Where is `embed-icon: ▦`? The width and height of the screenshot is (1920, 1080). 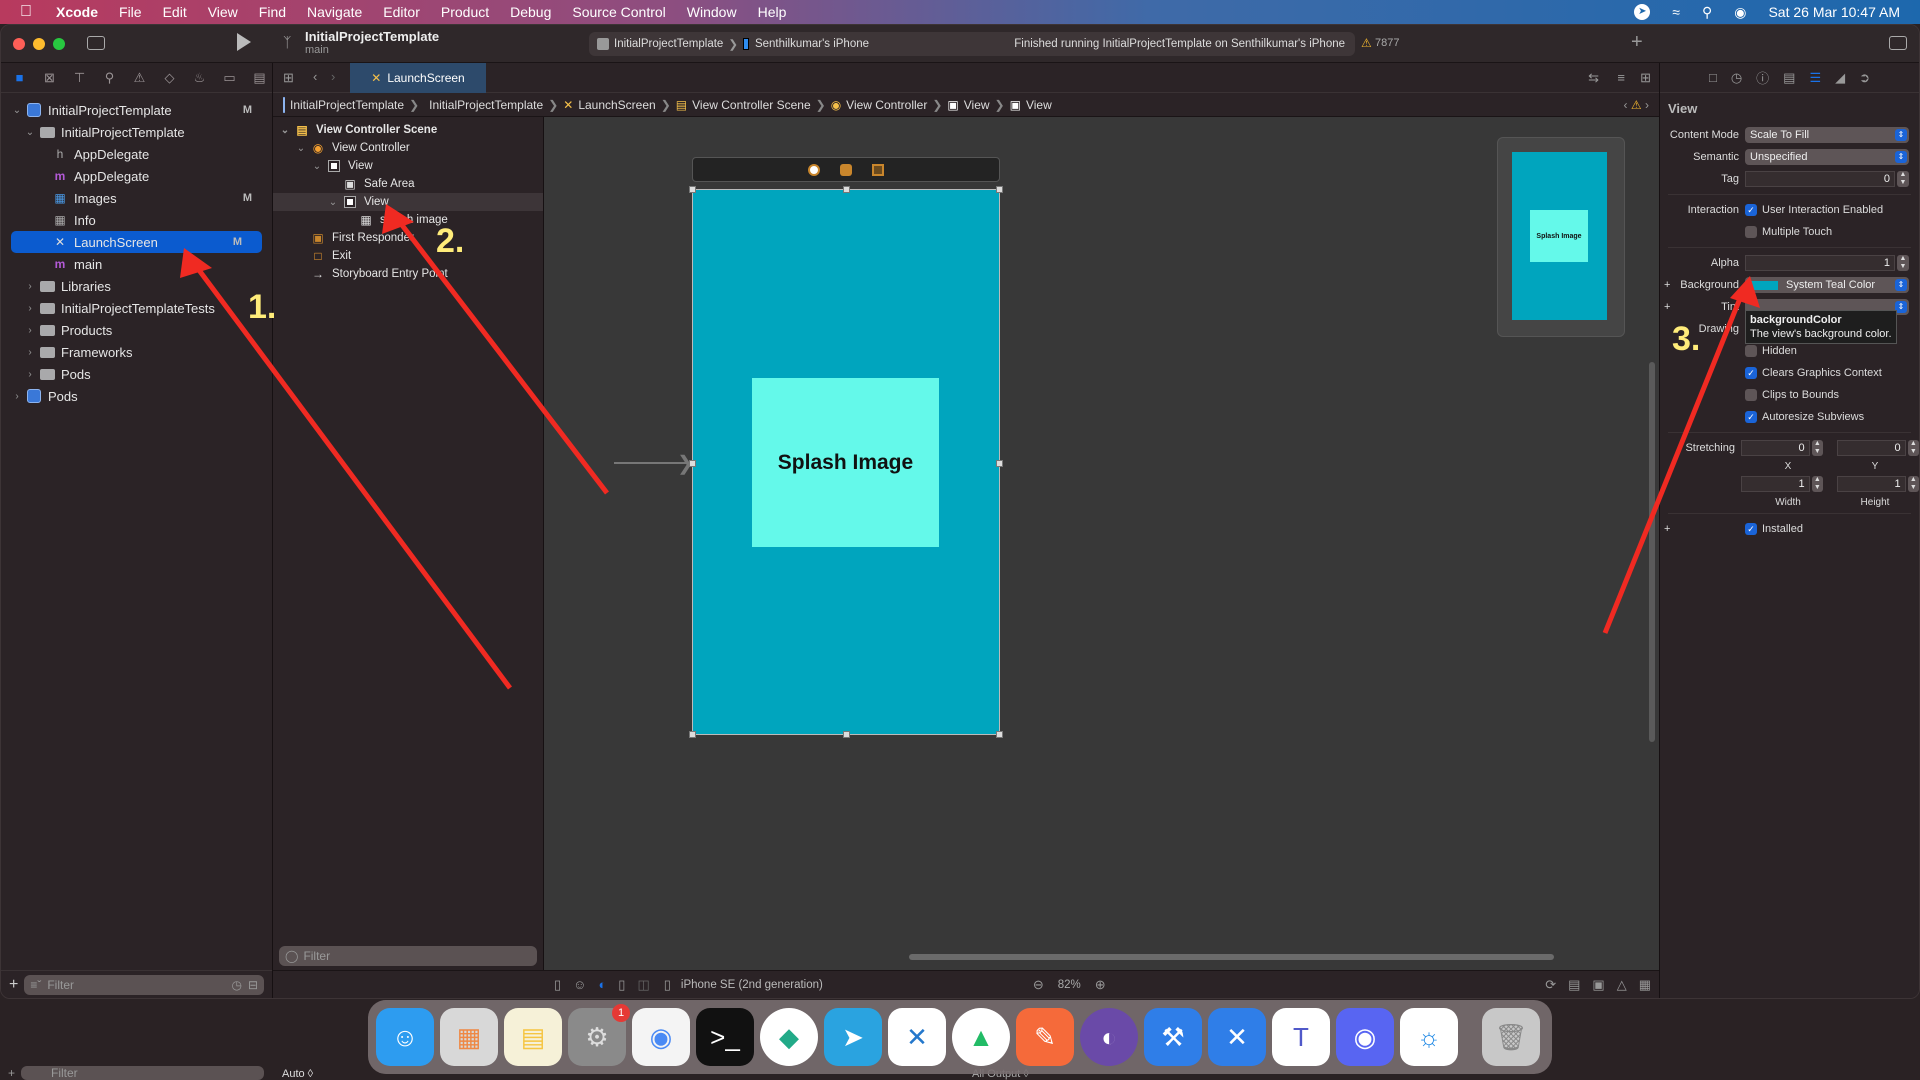
embed-icon: ▦ is located at coordinates (1645, 985).